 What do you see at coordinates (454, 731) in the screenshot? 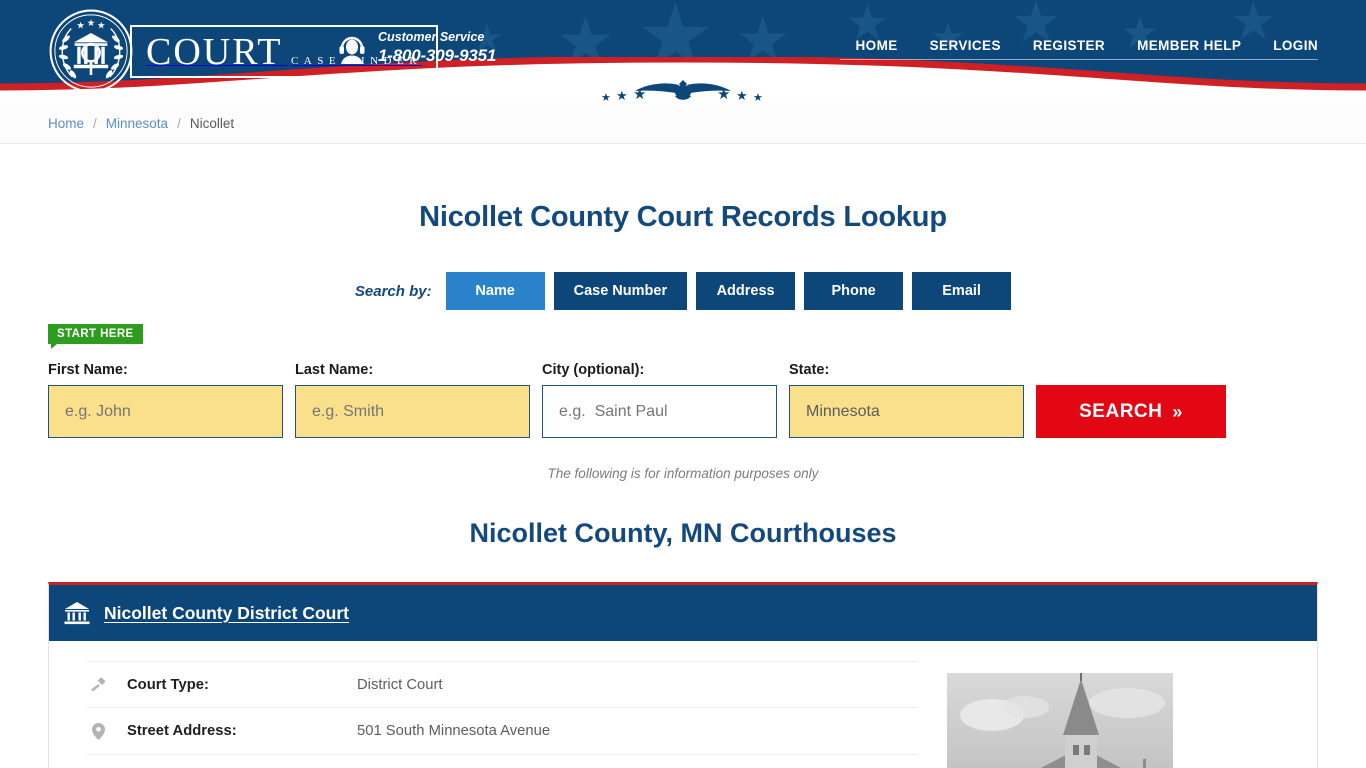
I see `detail-value-street-address: 501 South Minnesota Avenue` at bounding box center [454, 731].